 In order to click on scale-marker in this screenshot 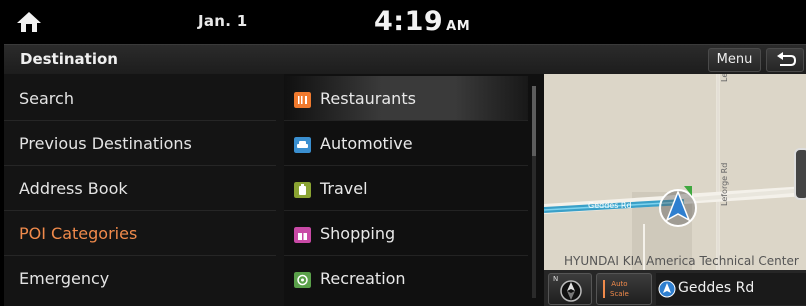, I will do `click(604, 289)`.